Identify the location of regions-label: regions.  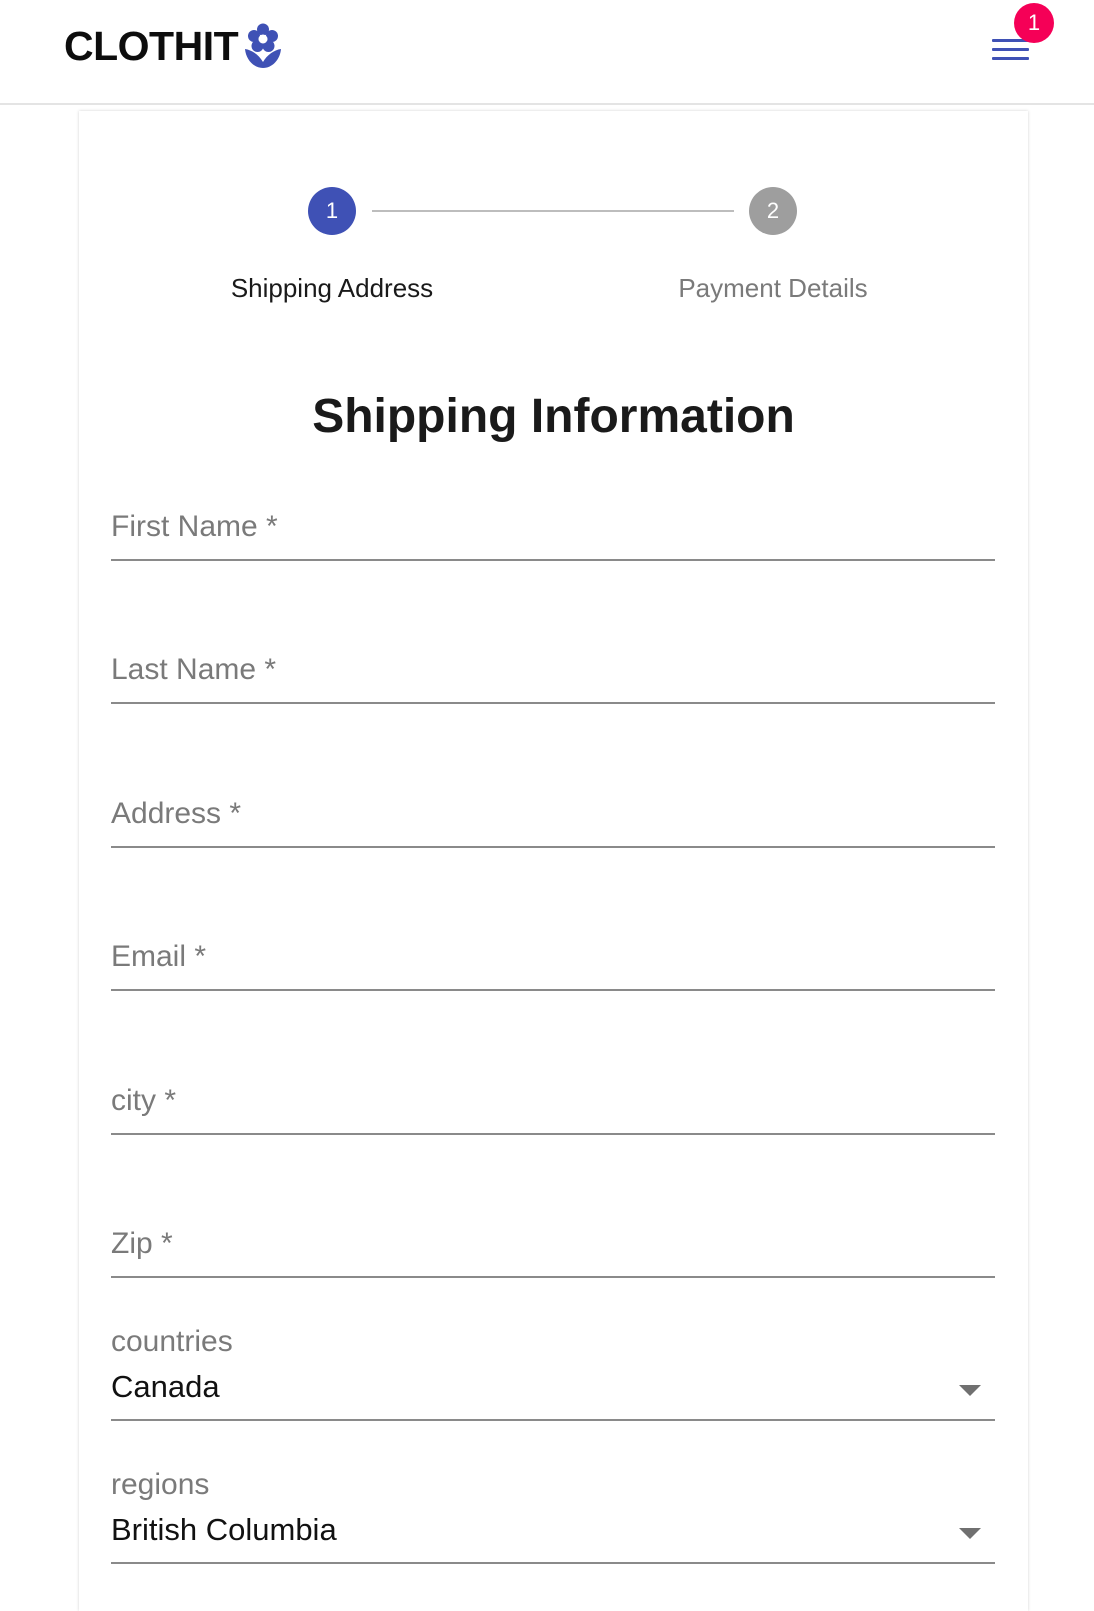
(160, 1484).